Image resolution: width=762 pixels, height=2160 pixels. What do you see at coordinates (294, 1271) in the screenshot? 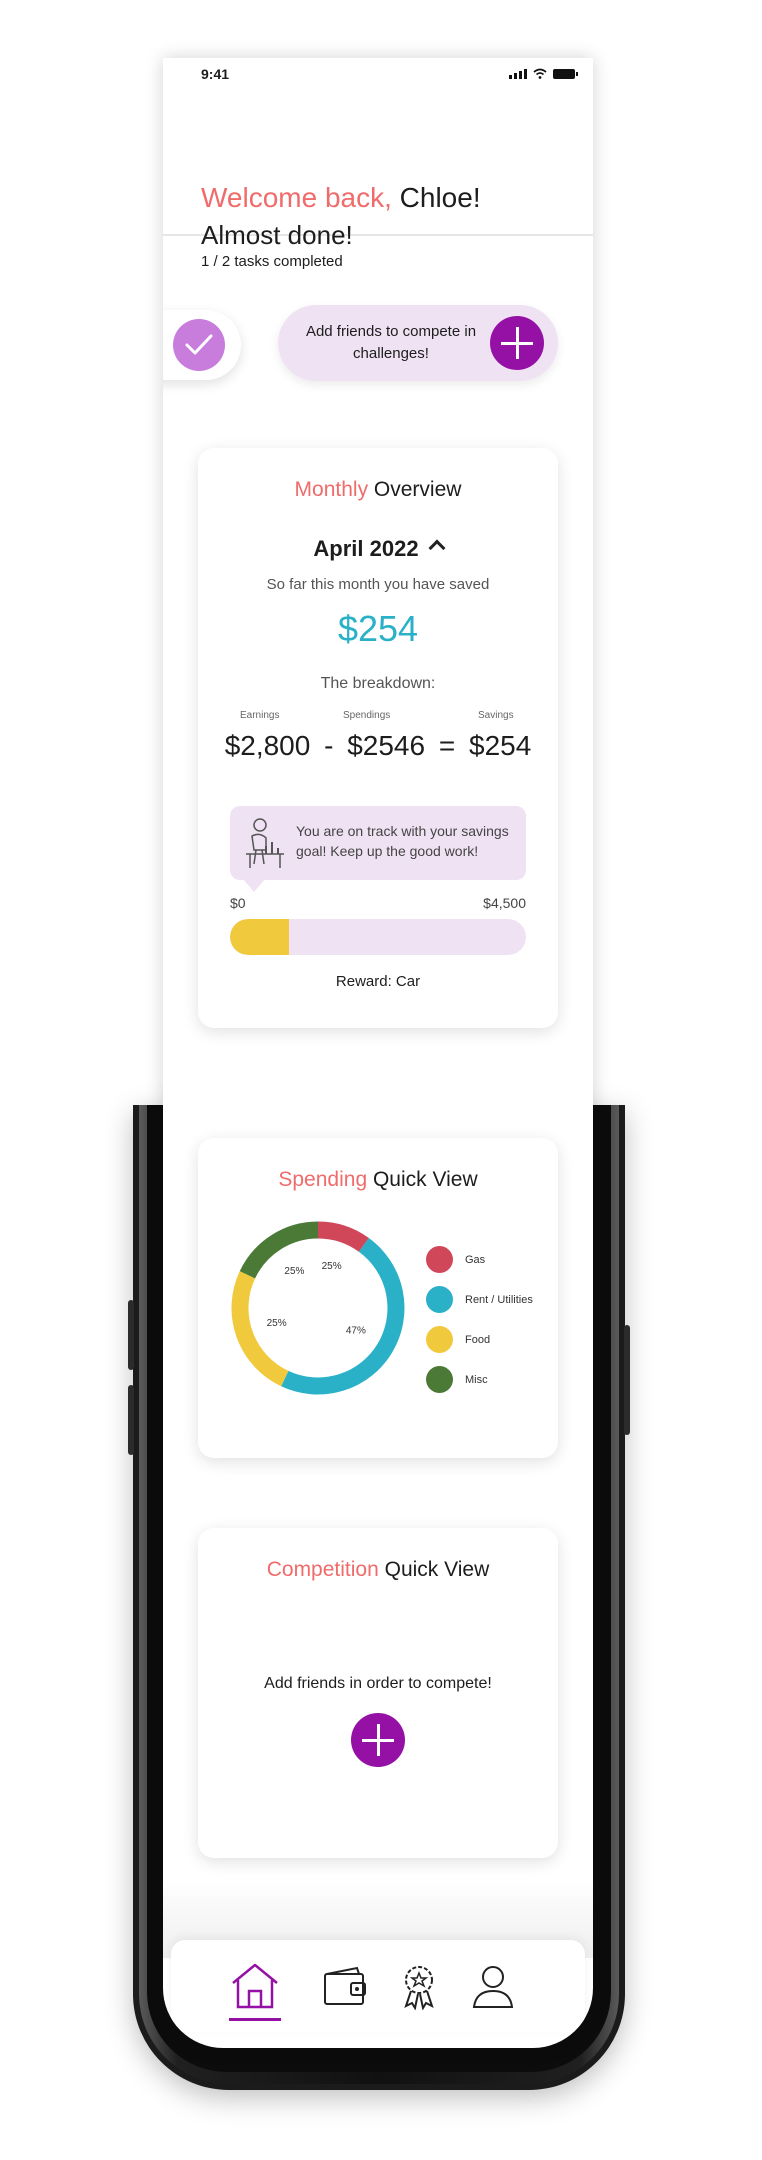
I see `donut-label-3: 25%` at bounding box center [294, 1271].